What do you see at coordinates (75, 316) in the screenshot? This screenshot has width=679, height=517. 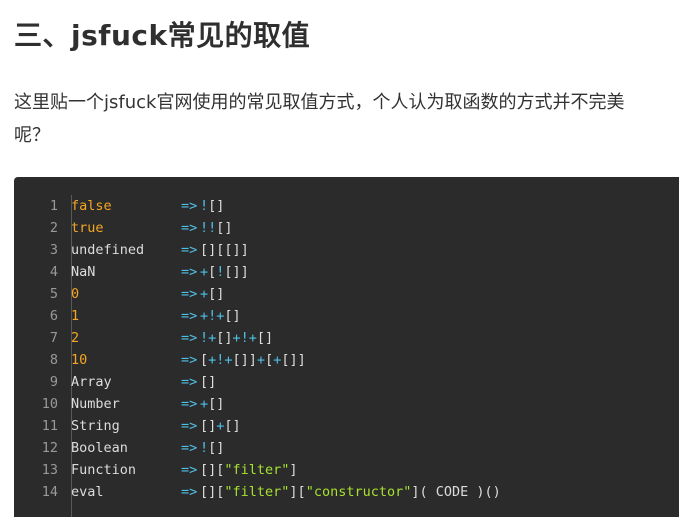 I see `code-value-name: 1` at bounding box center [75, 316].